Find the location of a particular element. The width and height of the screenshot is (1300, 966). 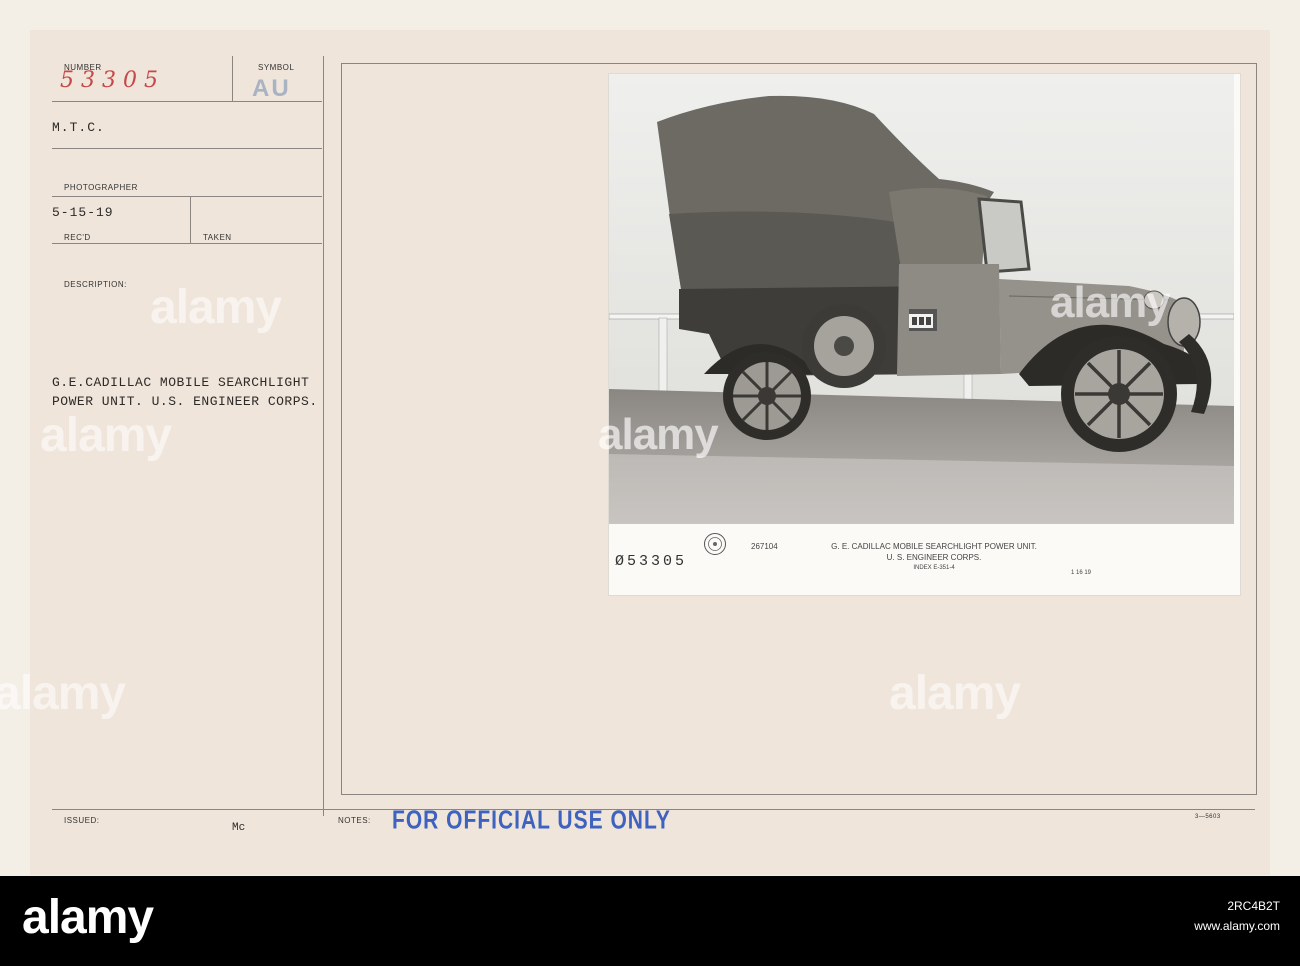

footer-url: www.alamy.com is located at coordinates (1237, 926).